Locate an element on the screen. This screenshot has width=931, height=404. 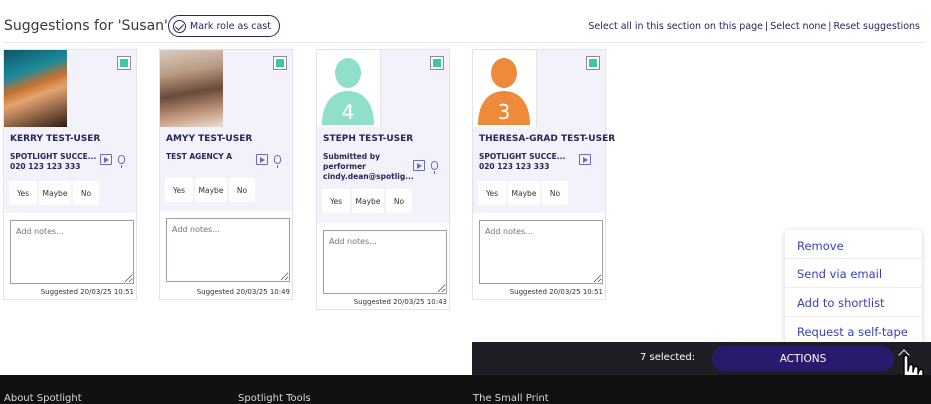
suggested-date: Suggested 20/03/25 10:49 is located at coordinates (243, 292).